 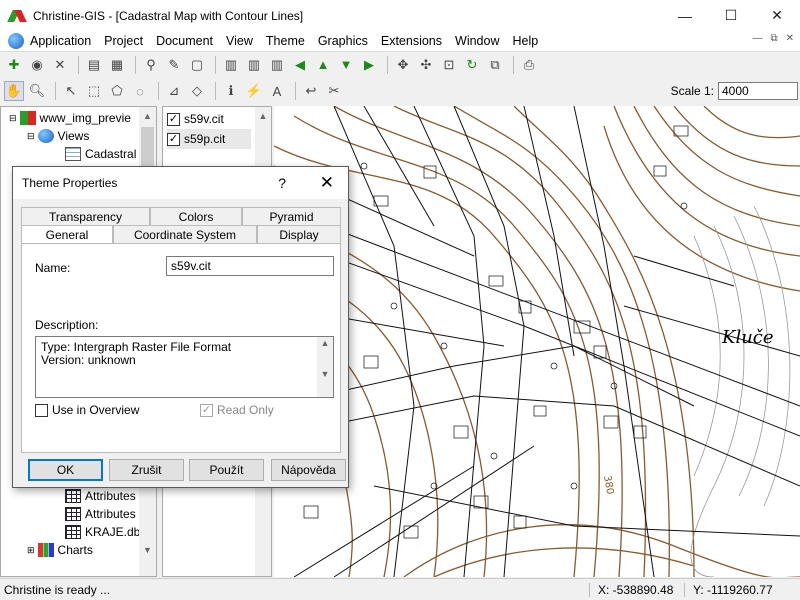 What do you see at coordinates (60, 41) in the screenshot?
I see `menu-application: Application` at bounding box center [60, 41].